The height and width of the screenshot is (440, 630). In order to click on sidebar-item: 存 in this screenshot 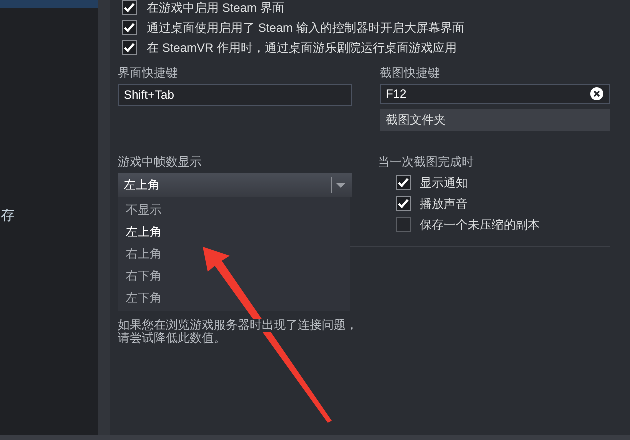, I will do `click(49, 215)`.